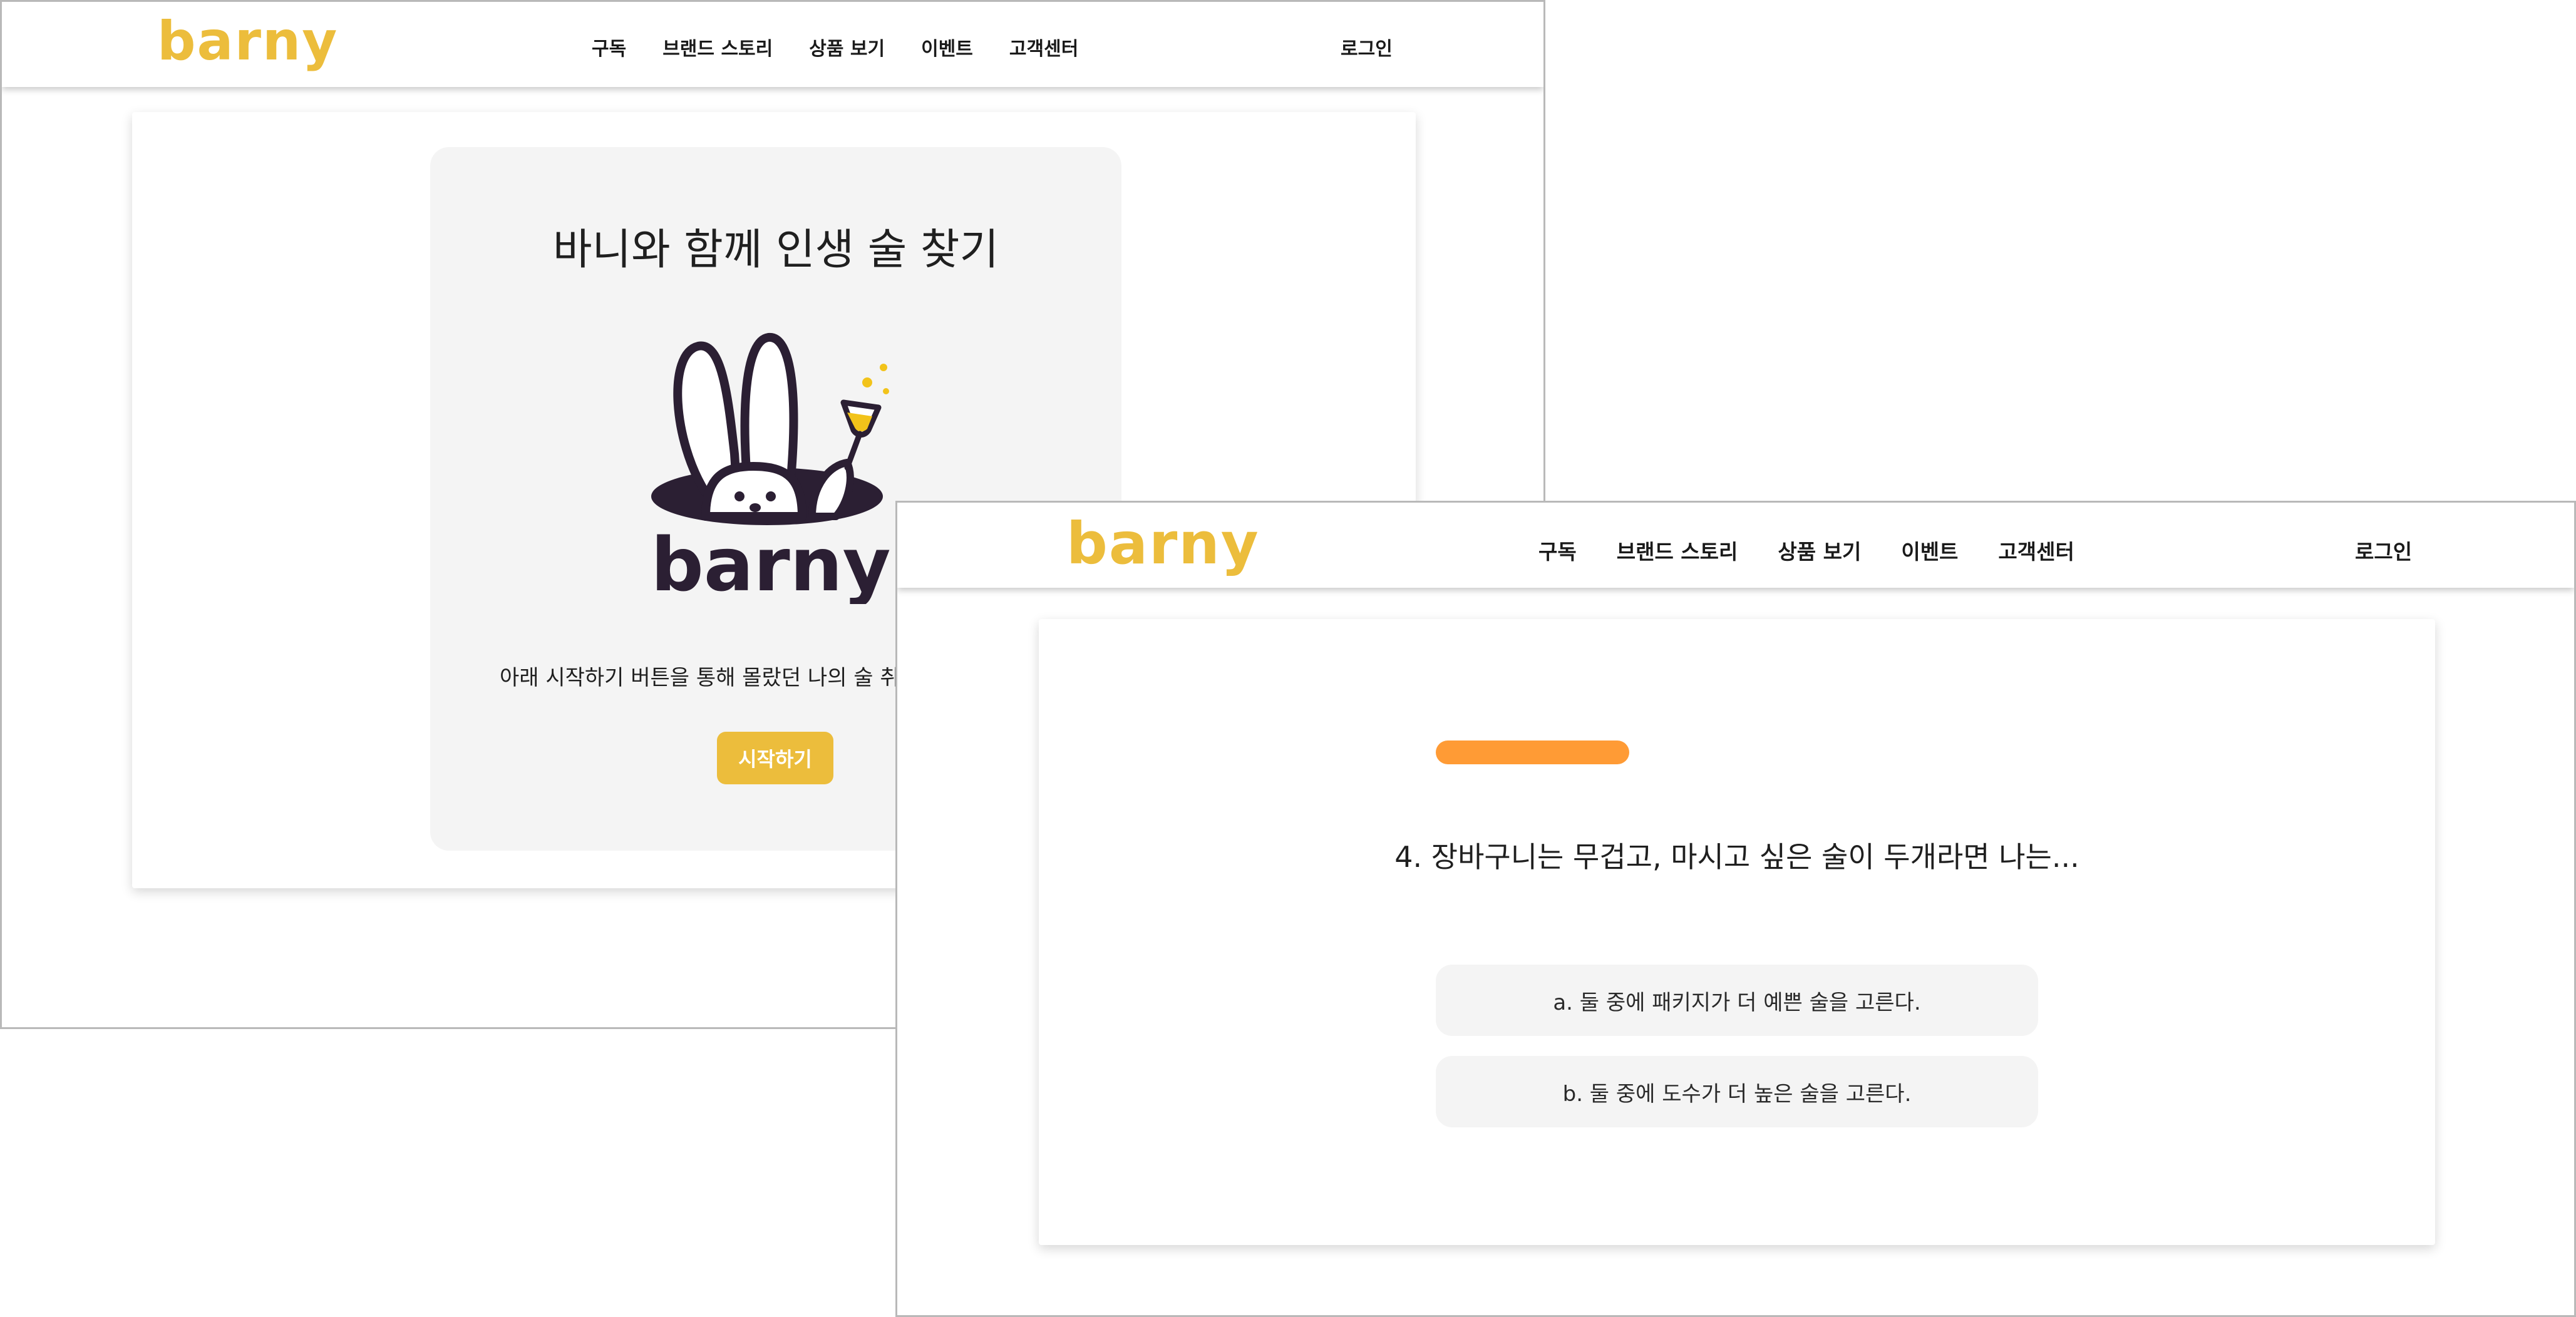  What do you see at coordinates (1737, 1091) in the screenshot?
I see `answer-option-b: b. 둘 중에 도수가 더 높은 술을 고른다.` at bounding box center [1737, 1091].